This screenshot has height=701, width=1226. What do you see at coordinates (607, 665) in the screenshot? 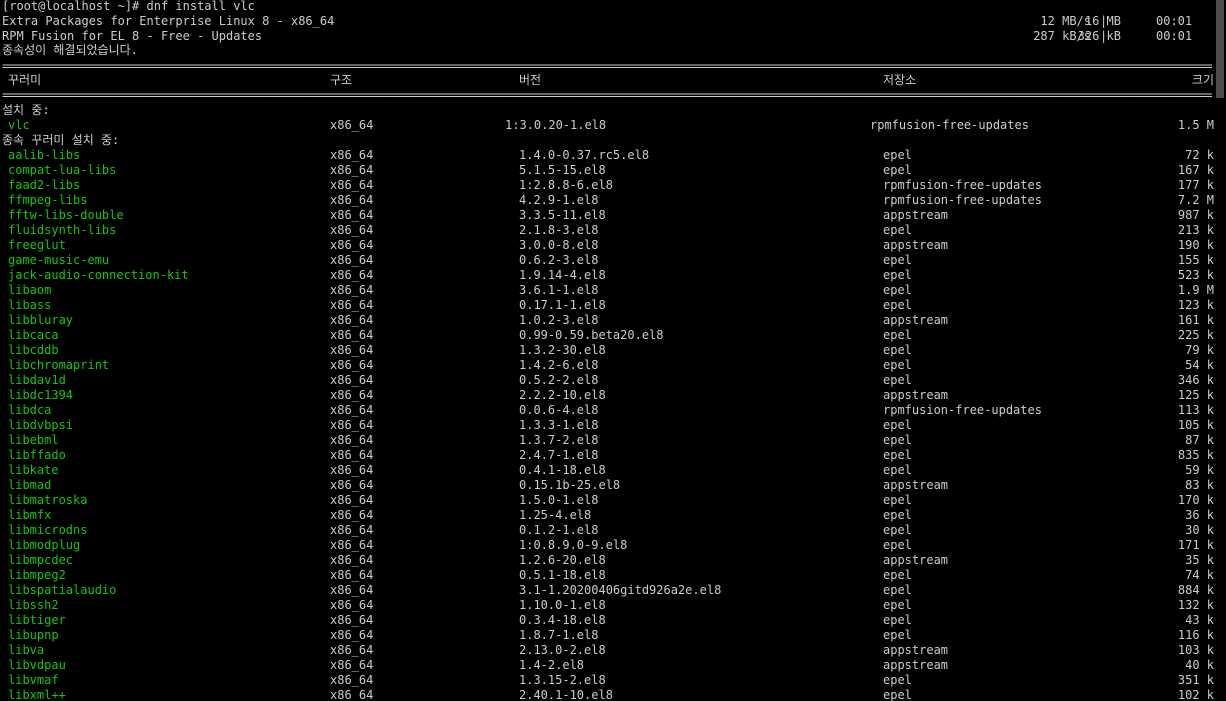
I see `table-row: libvdpau x86_64 1.4-2.el8 appstream 40 k` at bounding box center [607, 665].